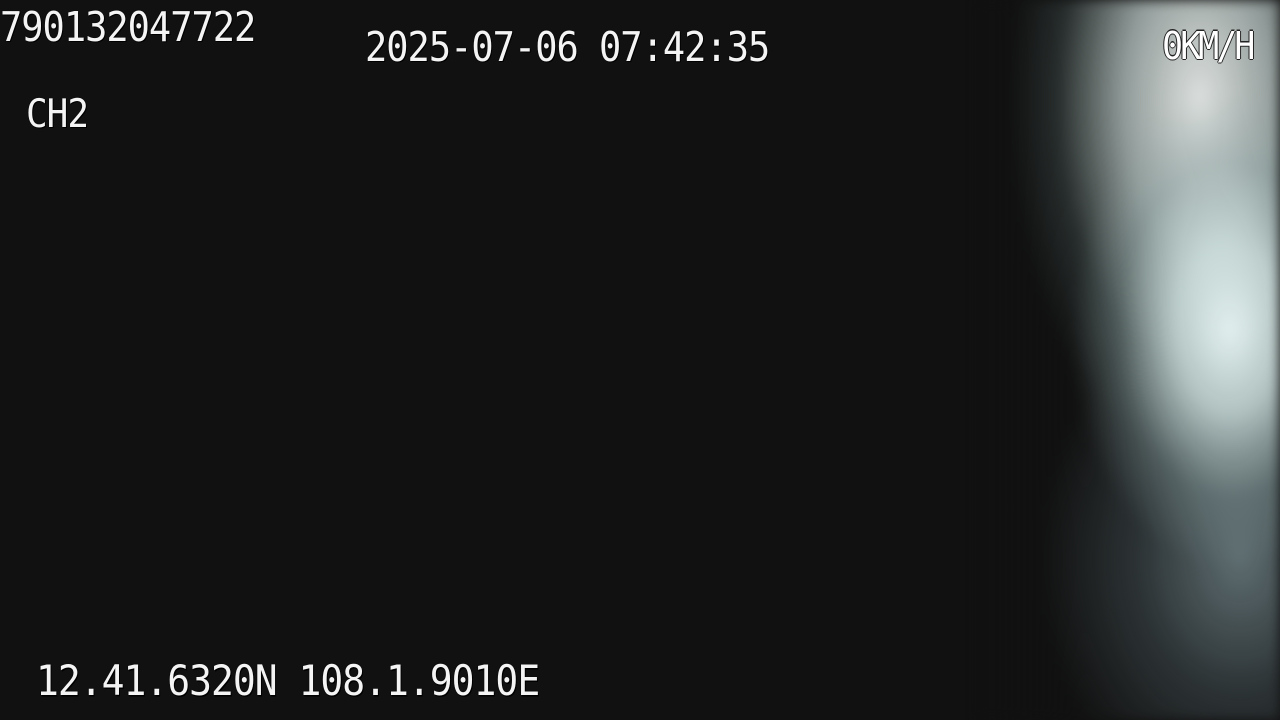 This screenshot has width=1280, height=720. What do you see at coordinates (1208, 46) in the screenshot?
I see `speed-overlay: 0KM/H` at bounding box center [1208, 46].